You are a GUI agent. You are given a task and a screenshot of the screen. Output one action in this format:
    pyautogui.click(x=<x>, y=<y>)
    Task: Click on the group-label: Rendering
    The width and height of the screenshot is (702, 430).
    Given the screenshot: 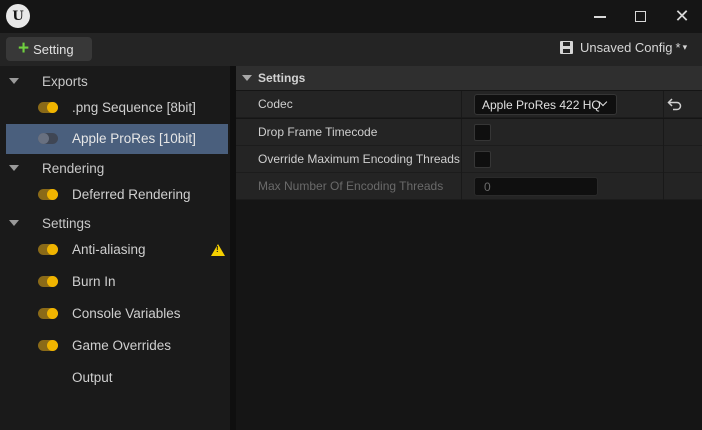 What is the action you would take?
    pyautogui.click(x=73, y=168)
    